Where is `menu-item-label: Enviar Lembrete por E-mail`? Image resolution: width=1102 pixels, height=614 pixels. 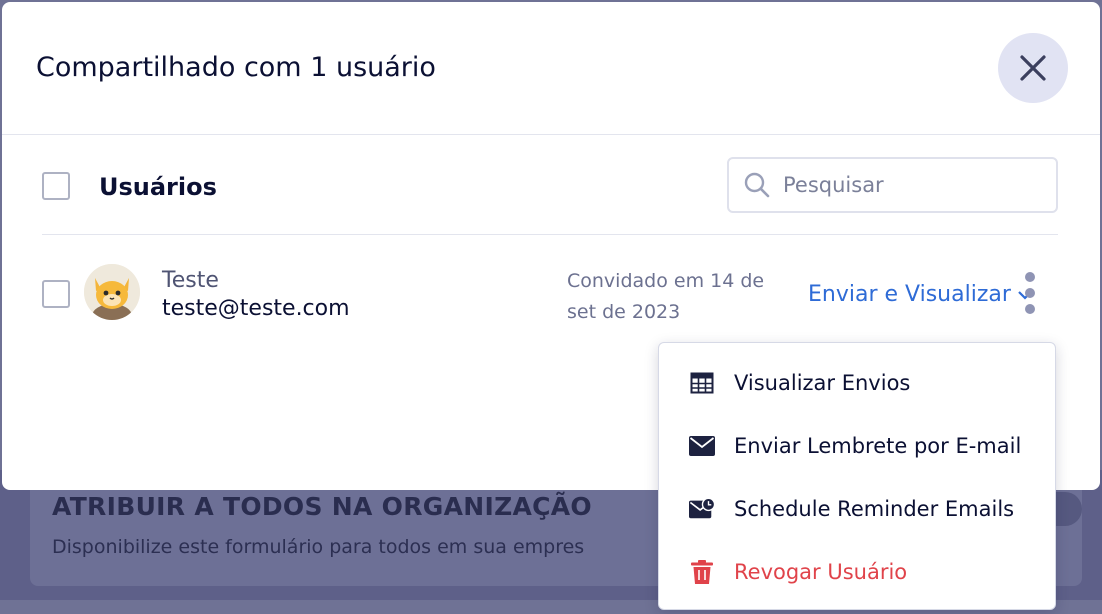 menu-item-label: Enviar Lembrete por E-mail is located at coordinates (878, 446).